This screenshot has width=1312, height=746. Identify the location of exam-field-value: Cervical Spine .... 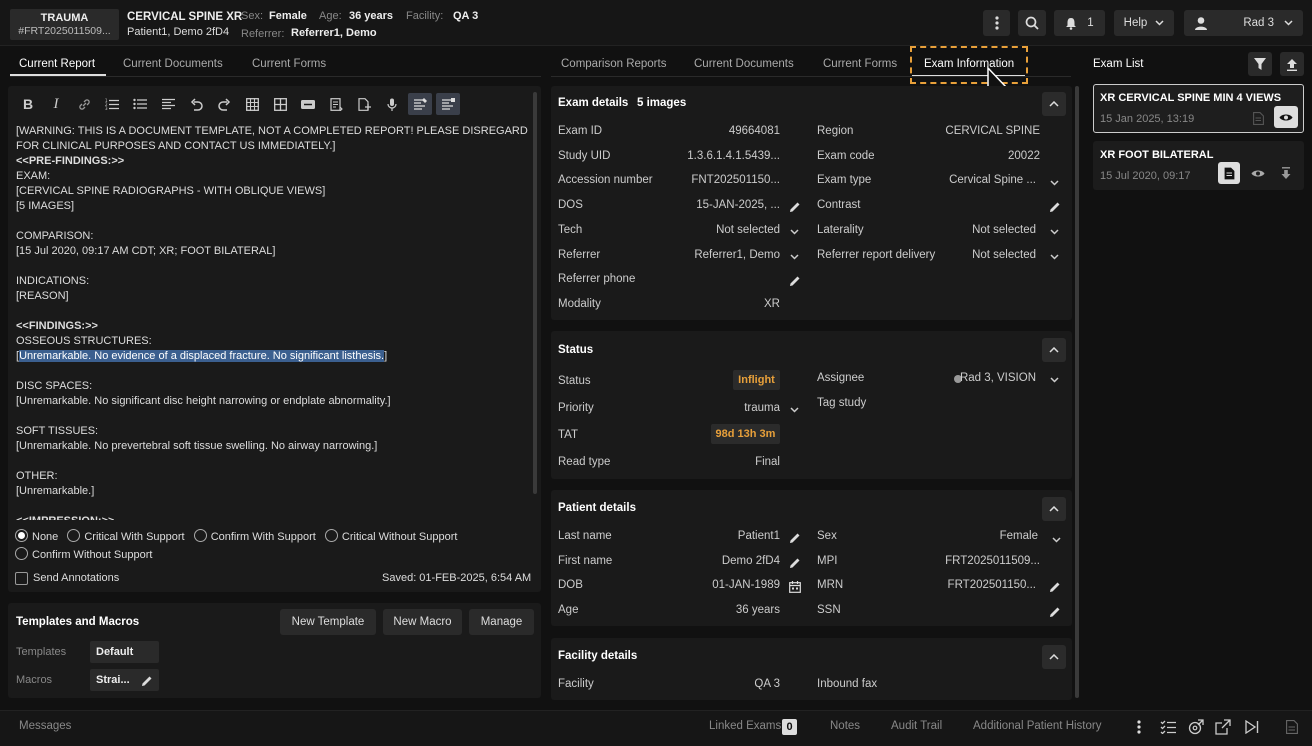
(963, 180).